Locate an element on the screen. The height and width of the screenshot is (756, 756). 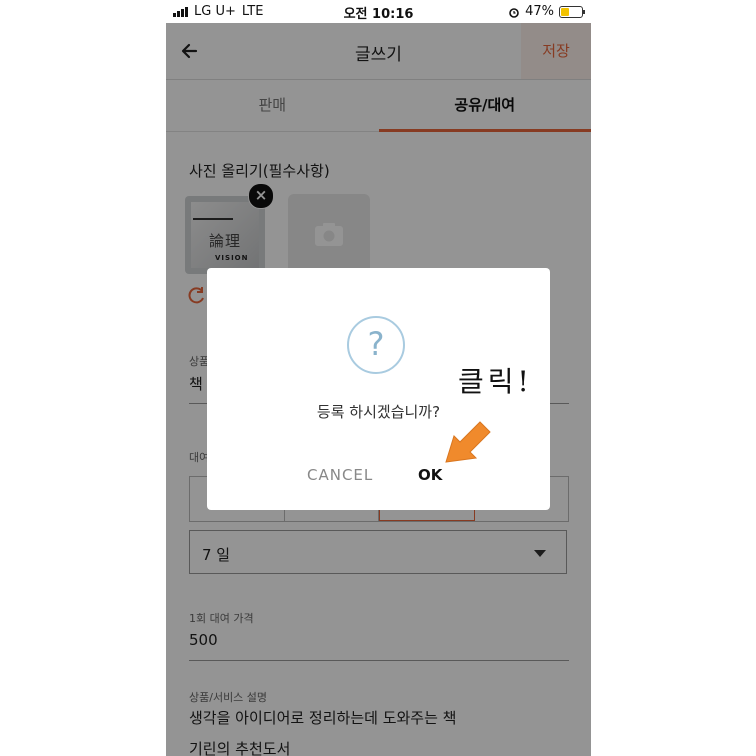
ok-button: OK is located at coordinates (430, 475).